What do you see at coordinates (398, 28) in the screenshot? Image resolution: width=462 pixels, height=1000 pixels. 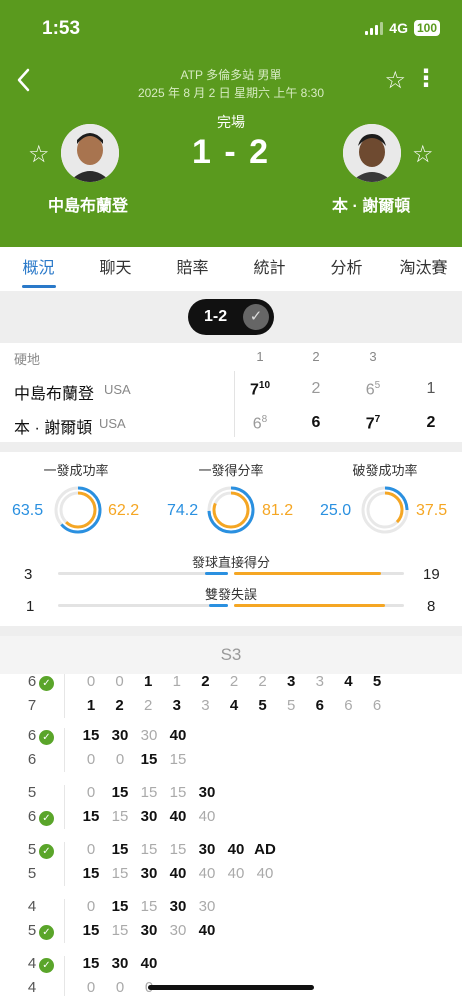 I see `network-label: 4G` at bounding box center [398, 28].